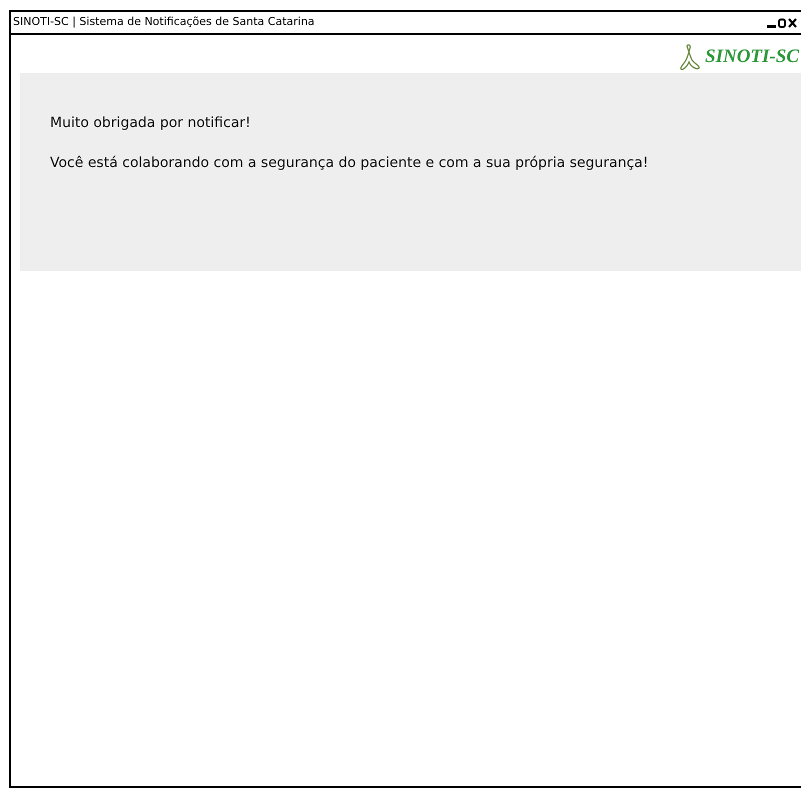  Describe the element at coordinates (792, 23) in the screenshot. I see `close-icon` at that location.